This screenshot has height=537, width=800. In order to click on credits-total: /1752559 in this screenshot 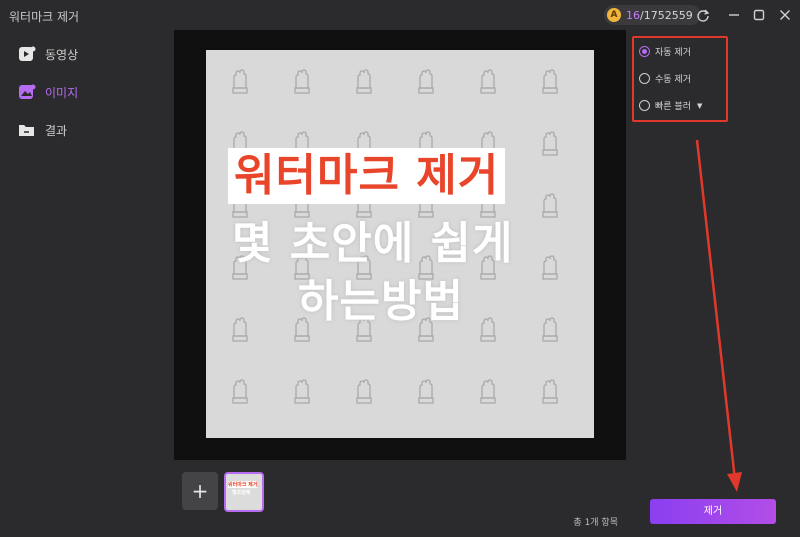, I will do `click(666, 15)`.